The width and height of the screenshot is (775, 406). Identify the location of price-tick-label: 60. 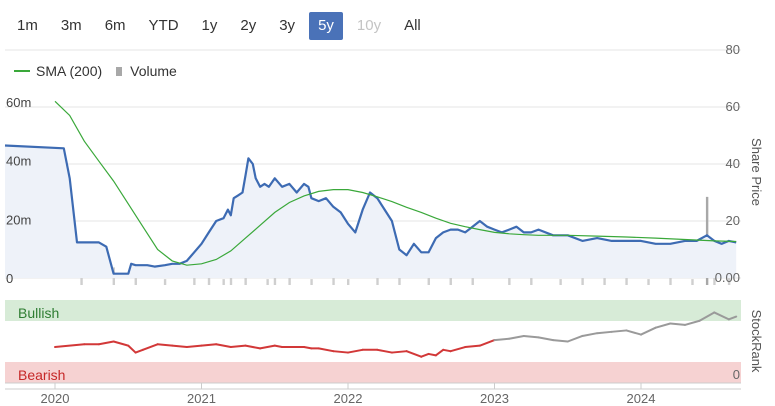
(733, 106).